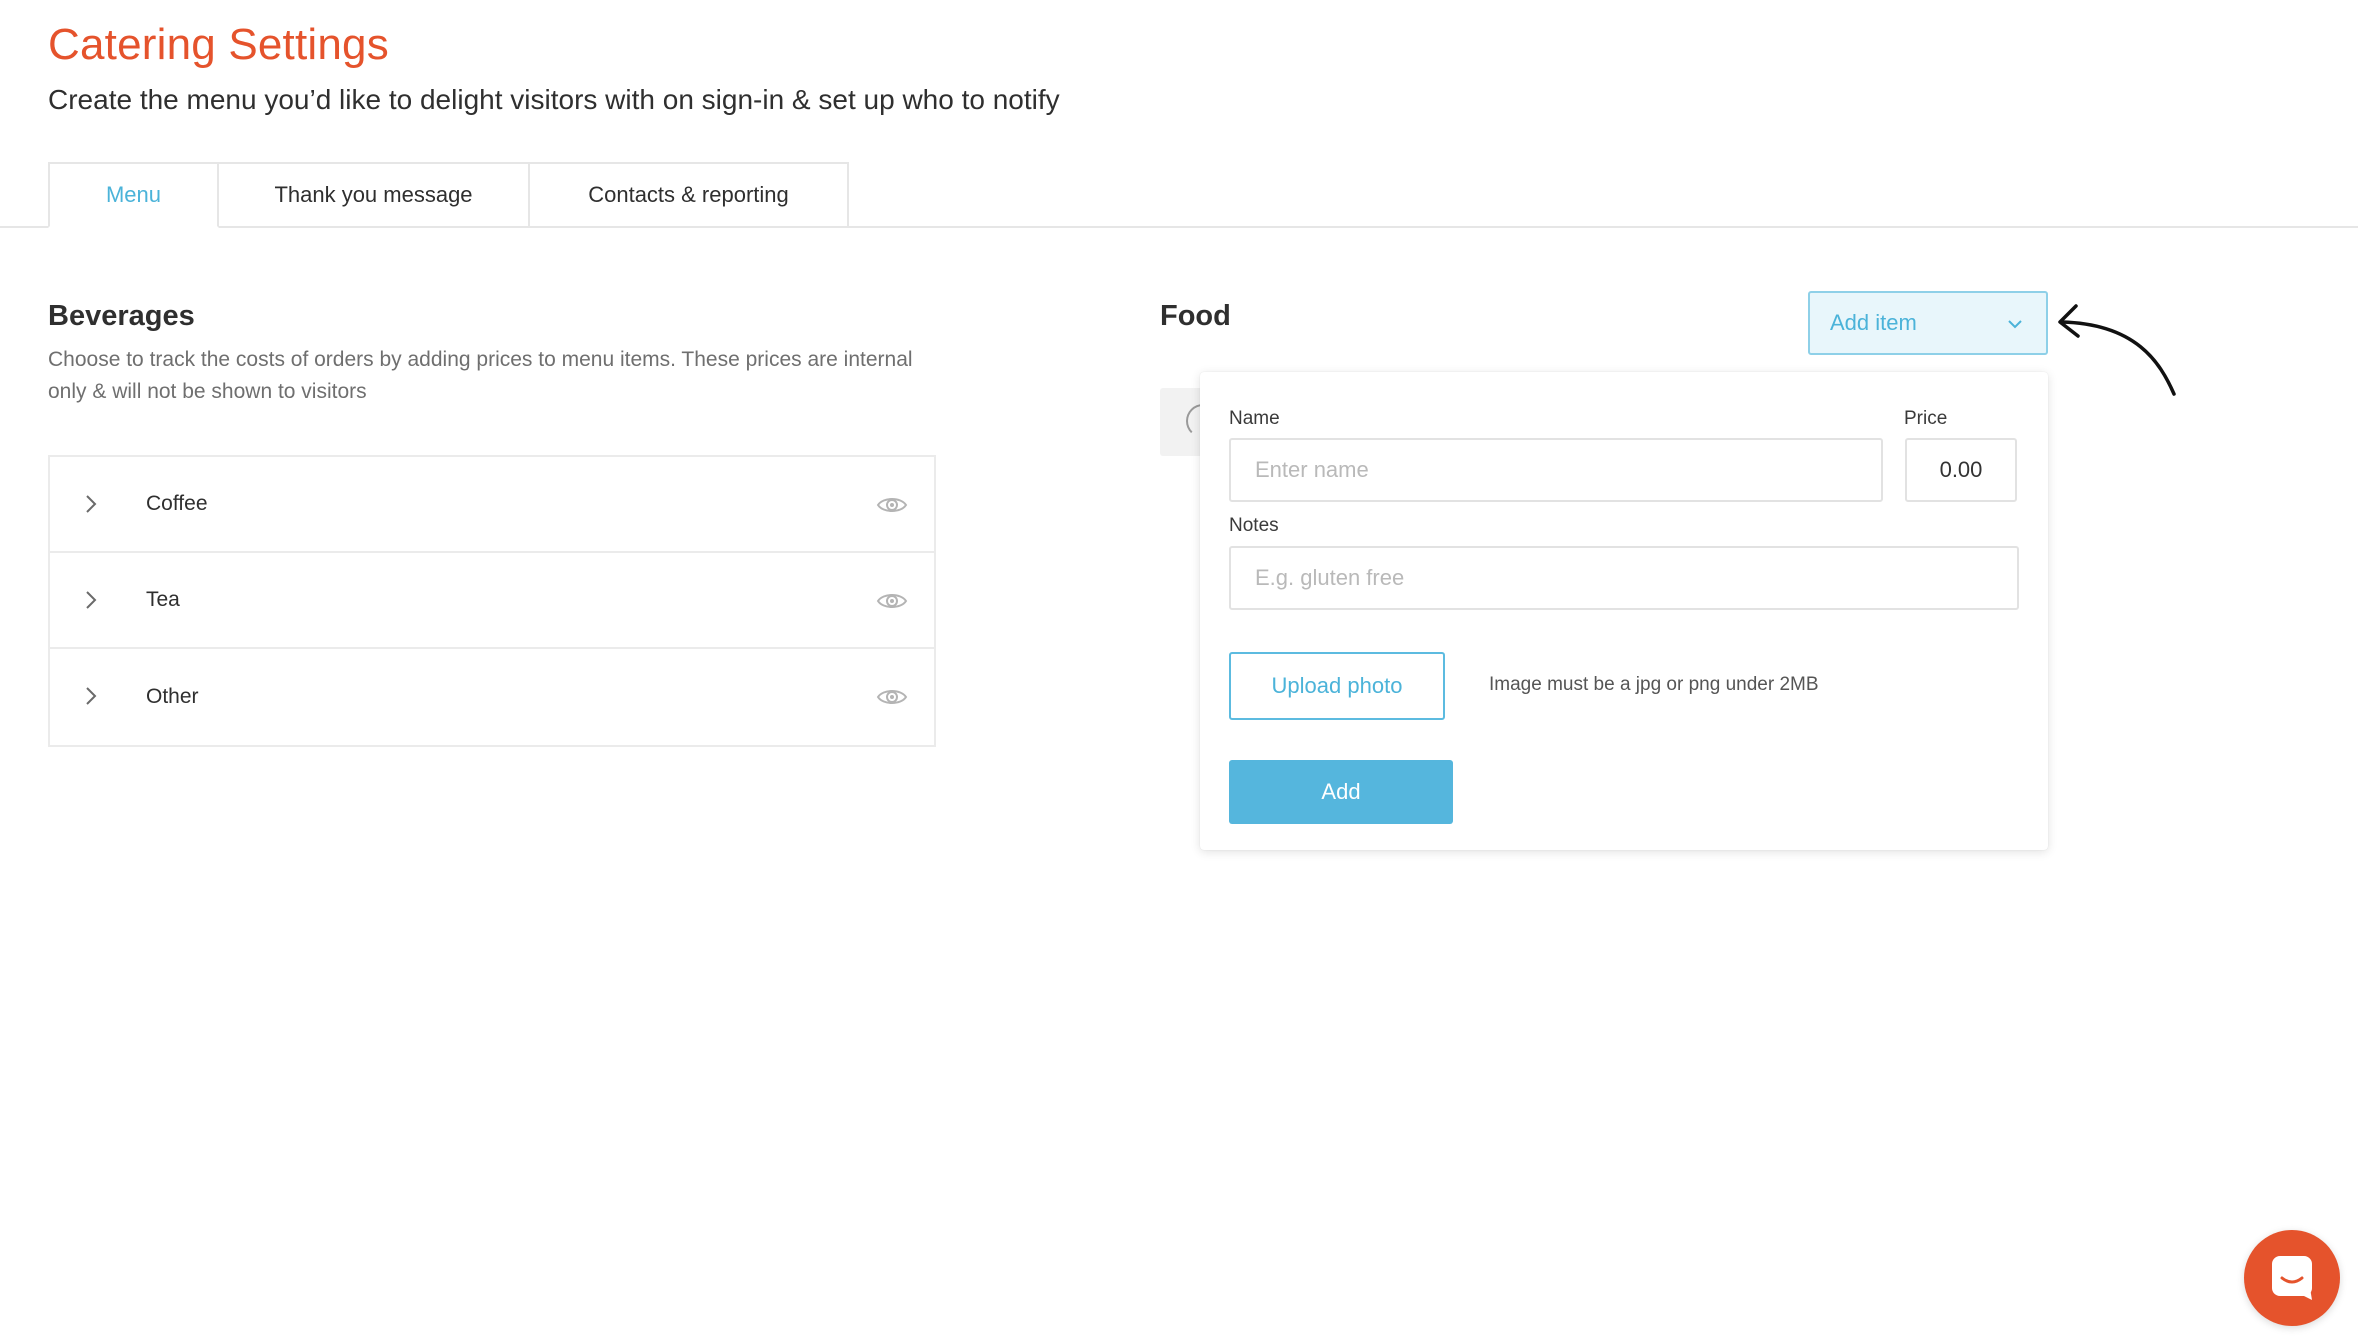 This screenshot has width=2358, height=1342. Describe the element at coordinates (492, 505) in the screenshot. I see `beverage-row-coffee: Coffee` at that location.